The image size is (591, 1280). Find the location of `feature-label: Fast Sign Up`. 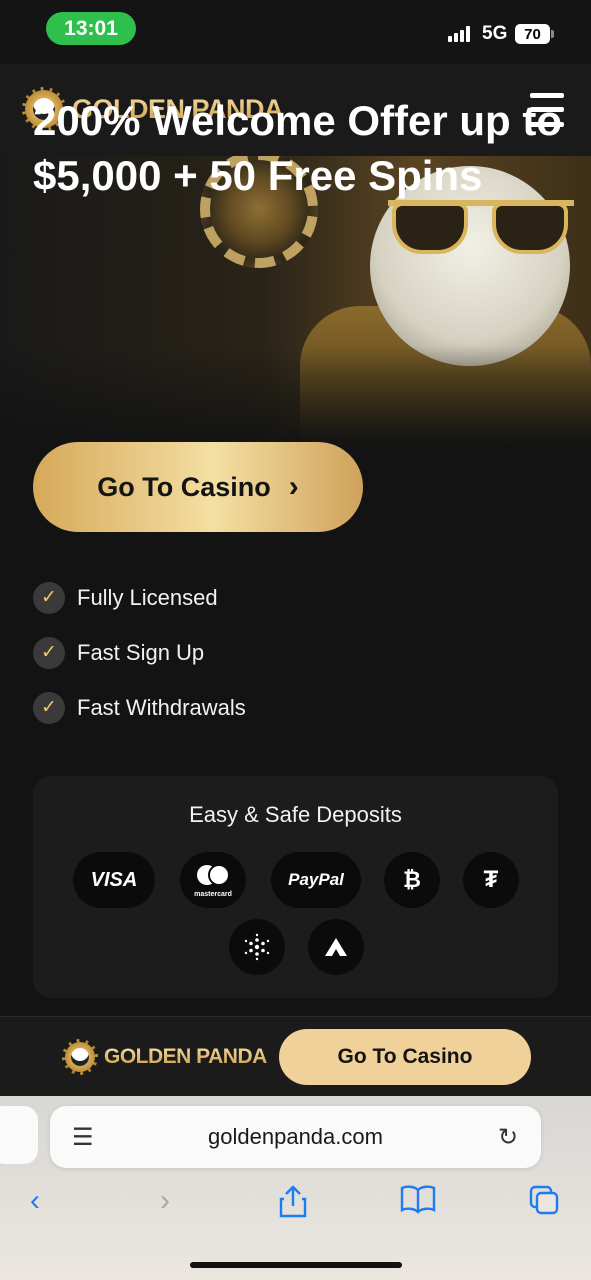

feature-label: Fast Sign Up is located at coordinates (141, 652).